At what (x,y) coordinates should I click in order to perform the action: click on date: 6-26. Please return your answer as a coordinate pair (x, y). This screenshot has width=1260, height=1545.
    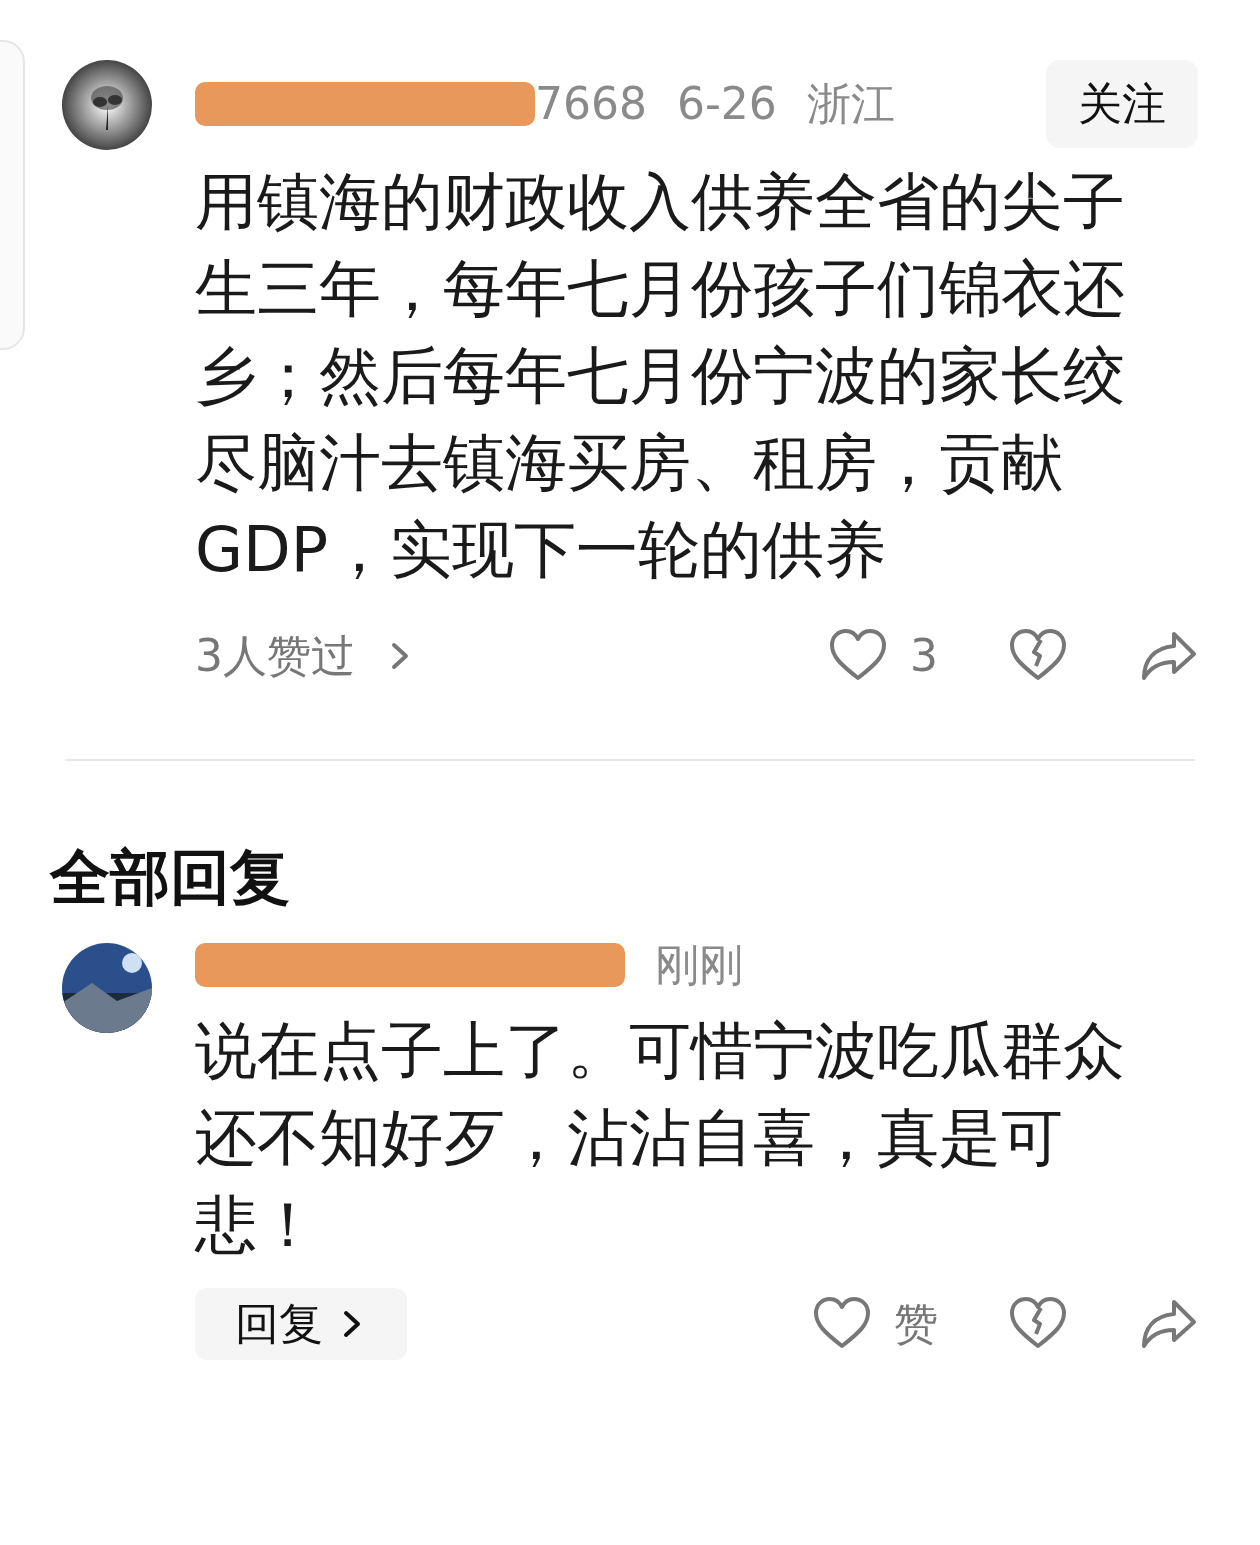
    Looking at the image, I should click on (727, 104).